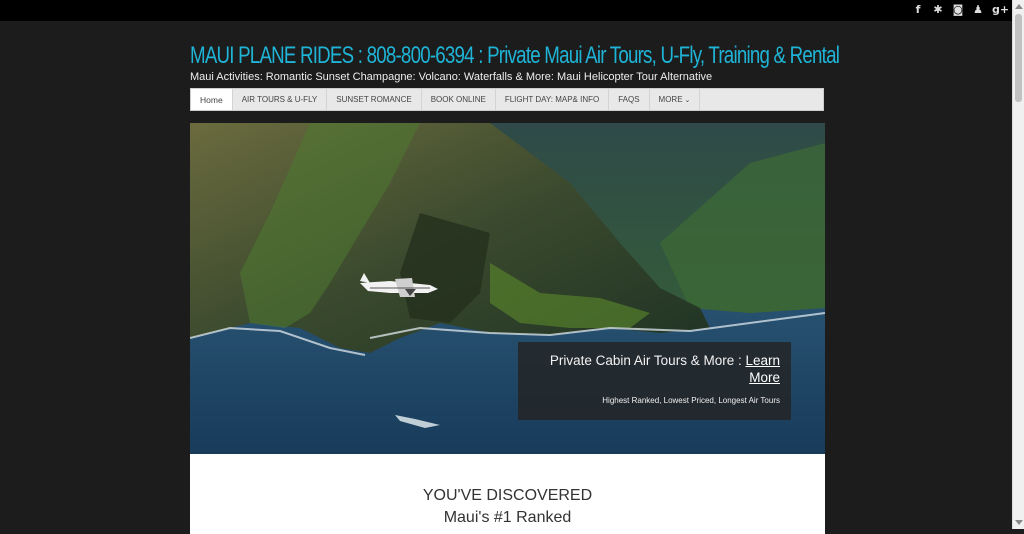 This screenshot has height=534, width=1024. I want to click on facebook-icon: f, so click(918, 10).